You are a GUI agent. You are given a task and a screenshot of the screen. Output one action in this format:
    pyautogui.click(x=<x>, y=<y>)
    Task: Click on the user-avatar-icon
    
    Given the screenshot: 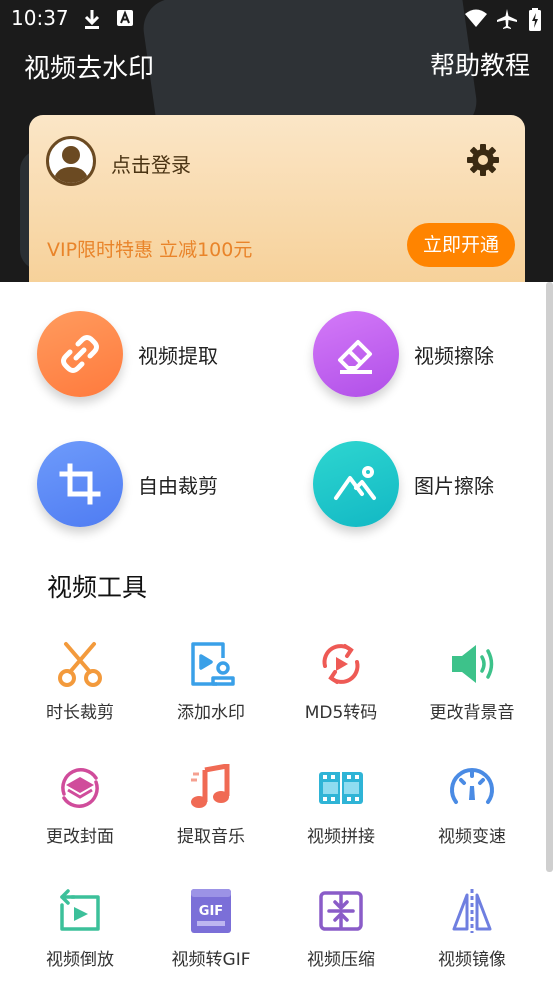 What is the action you would take?
    pyautogui.click(x=71, y=164)
    